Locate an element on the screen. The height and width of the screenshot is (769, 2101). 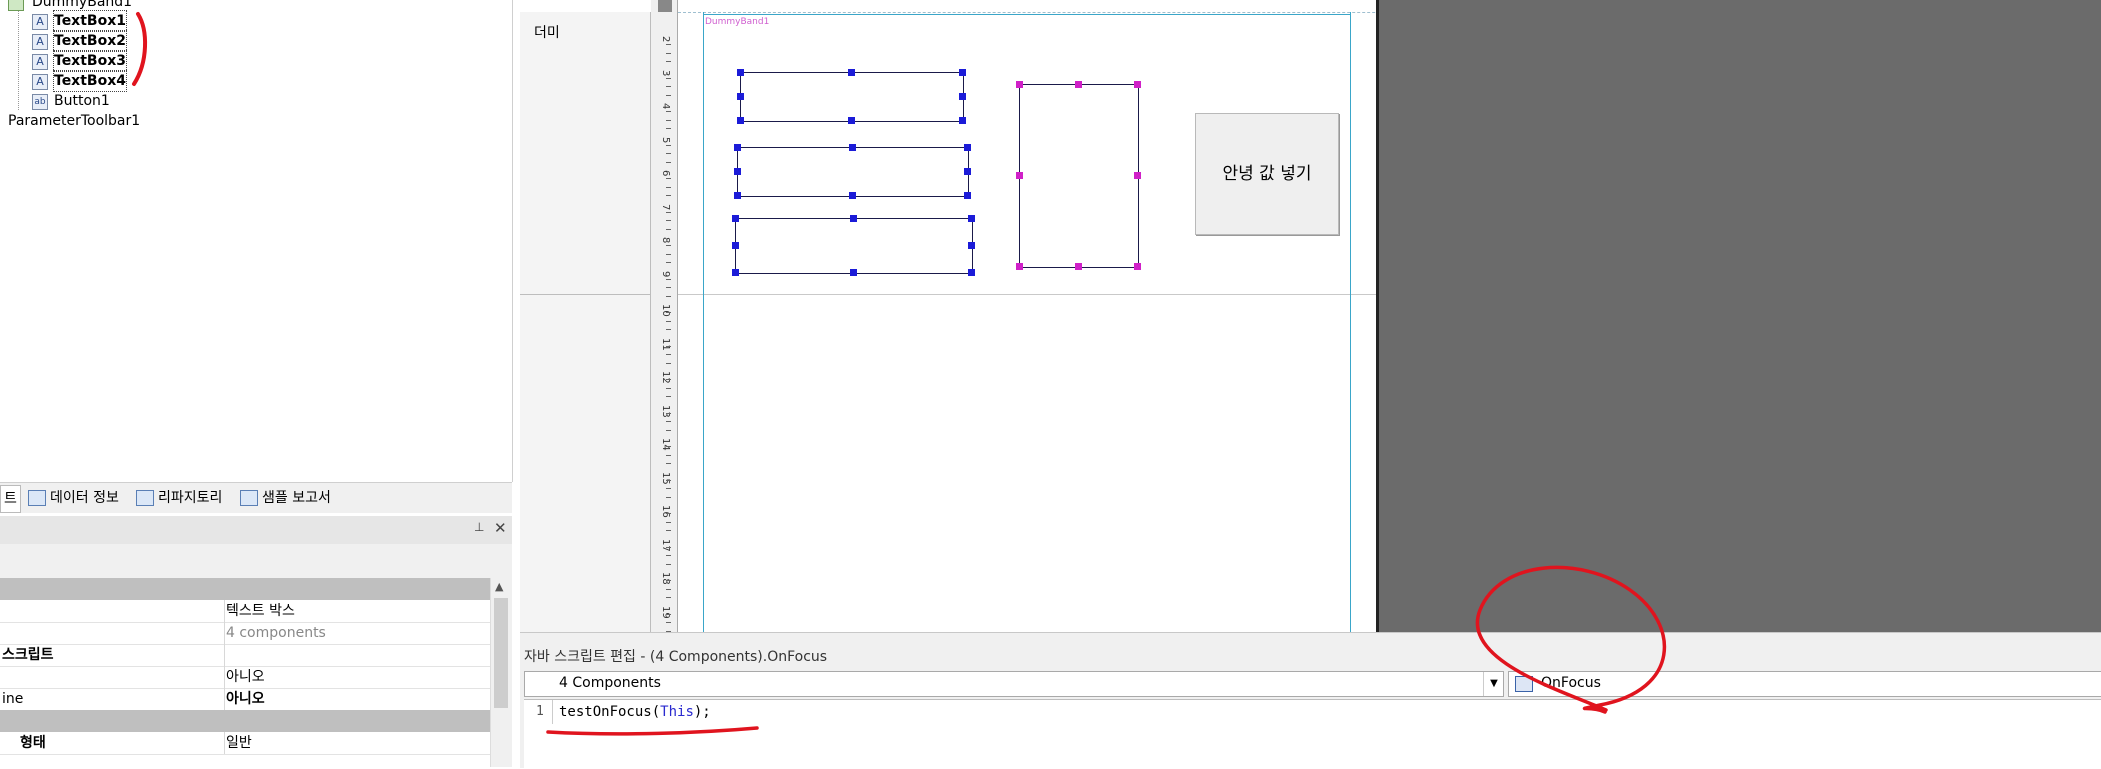
ruler-number: 4 is located at coordinates (665, 106).